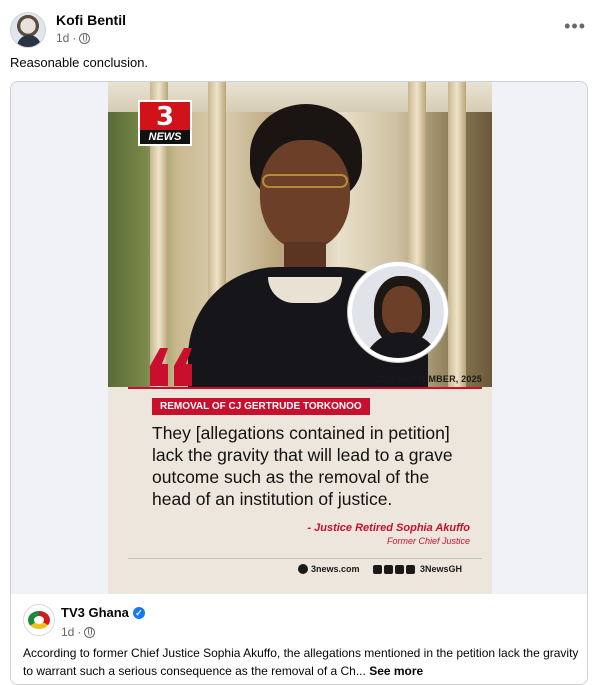 The height and width of the screenshot is (685, 600). I want to click on youtube-icon, so click(377, 569).